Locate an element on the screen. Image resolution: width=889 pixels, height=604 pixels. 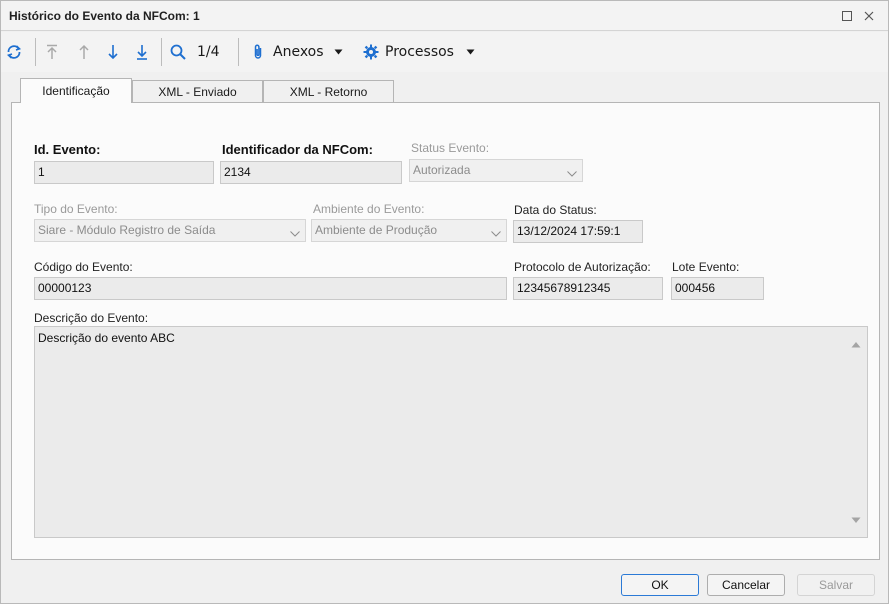
status-evento-label: Status Evento: is located at coordinates (450, 148).